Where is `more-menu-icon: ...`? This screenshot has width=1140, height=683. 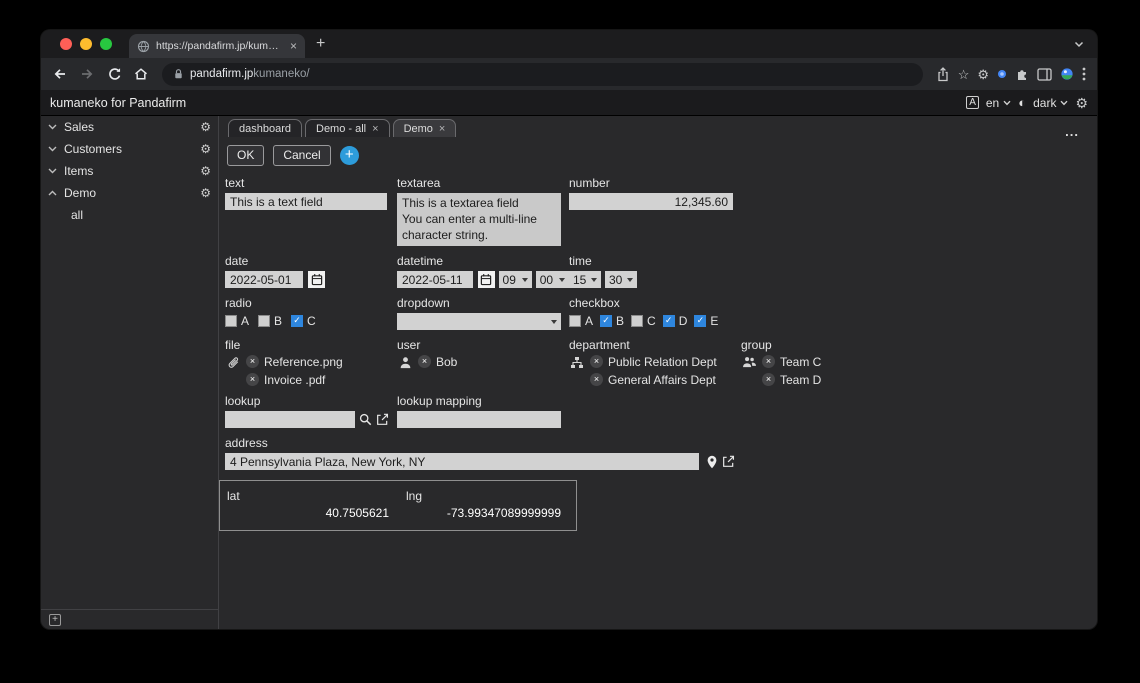 more-menu-icon: ... is located at coordinates (1072, 131).